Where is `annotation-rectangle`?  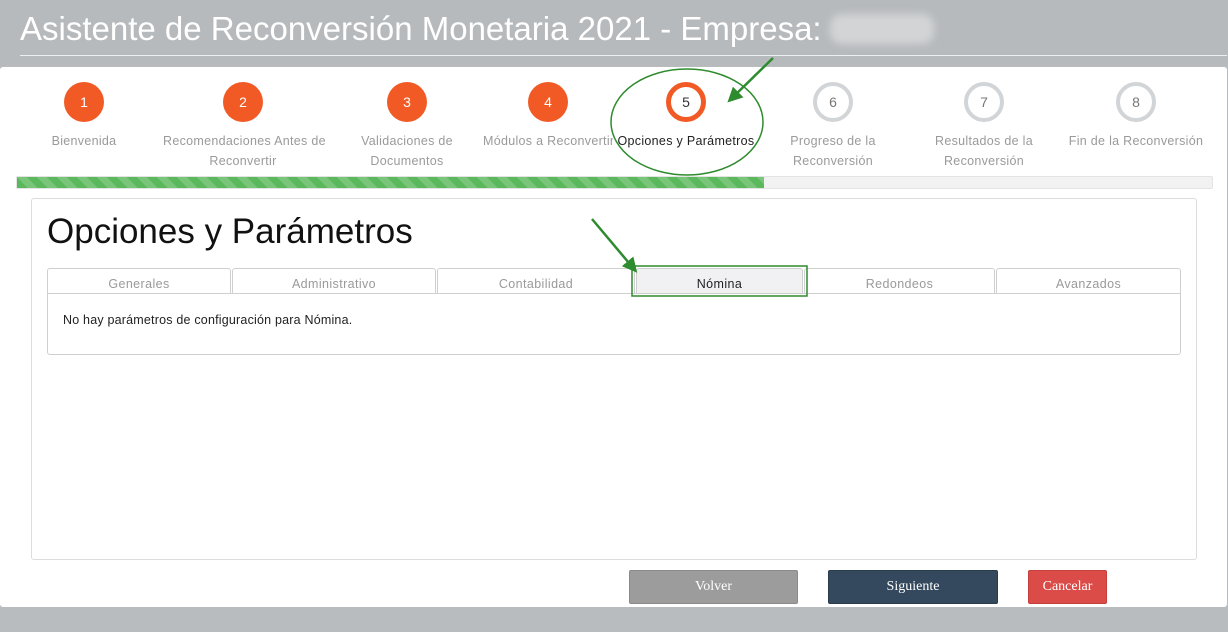 annotation-rectangle is located at coordinates (719, 281).